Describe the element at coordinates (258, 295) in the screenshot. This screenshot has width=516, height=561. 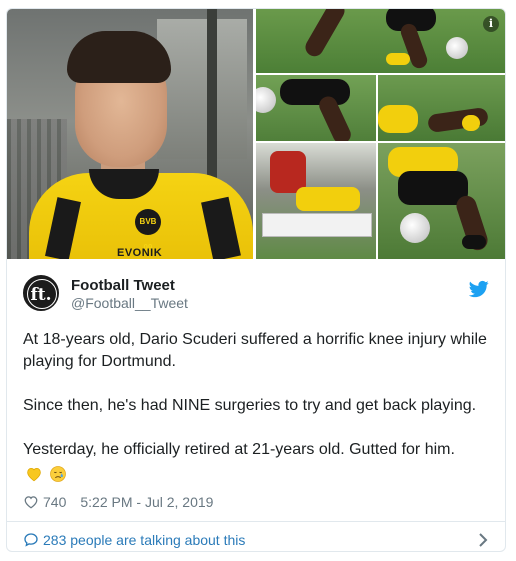
I see `tweet-author-header: ft. Football Tweet @Football__Tweet` at that location.